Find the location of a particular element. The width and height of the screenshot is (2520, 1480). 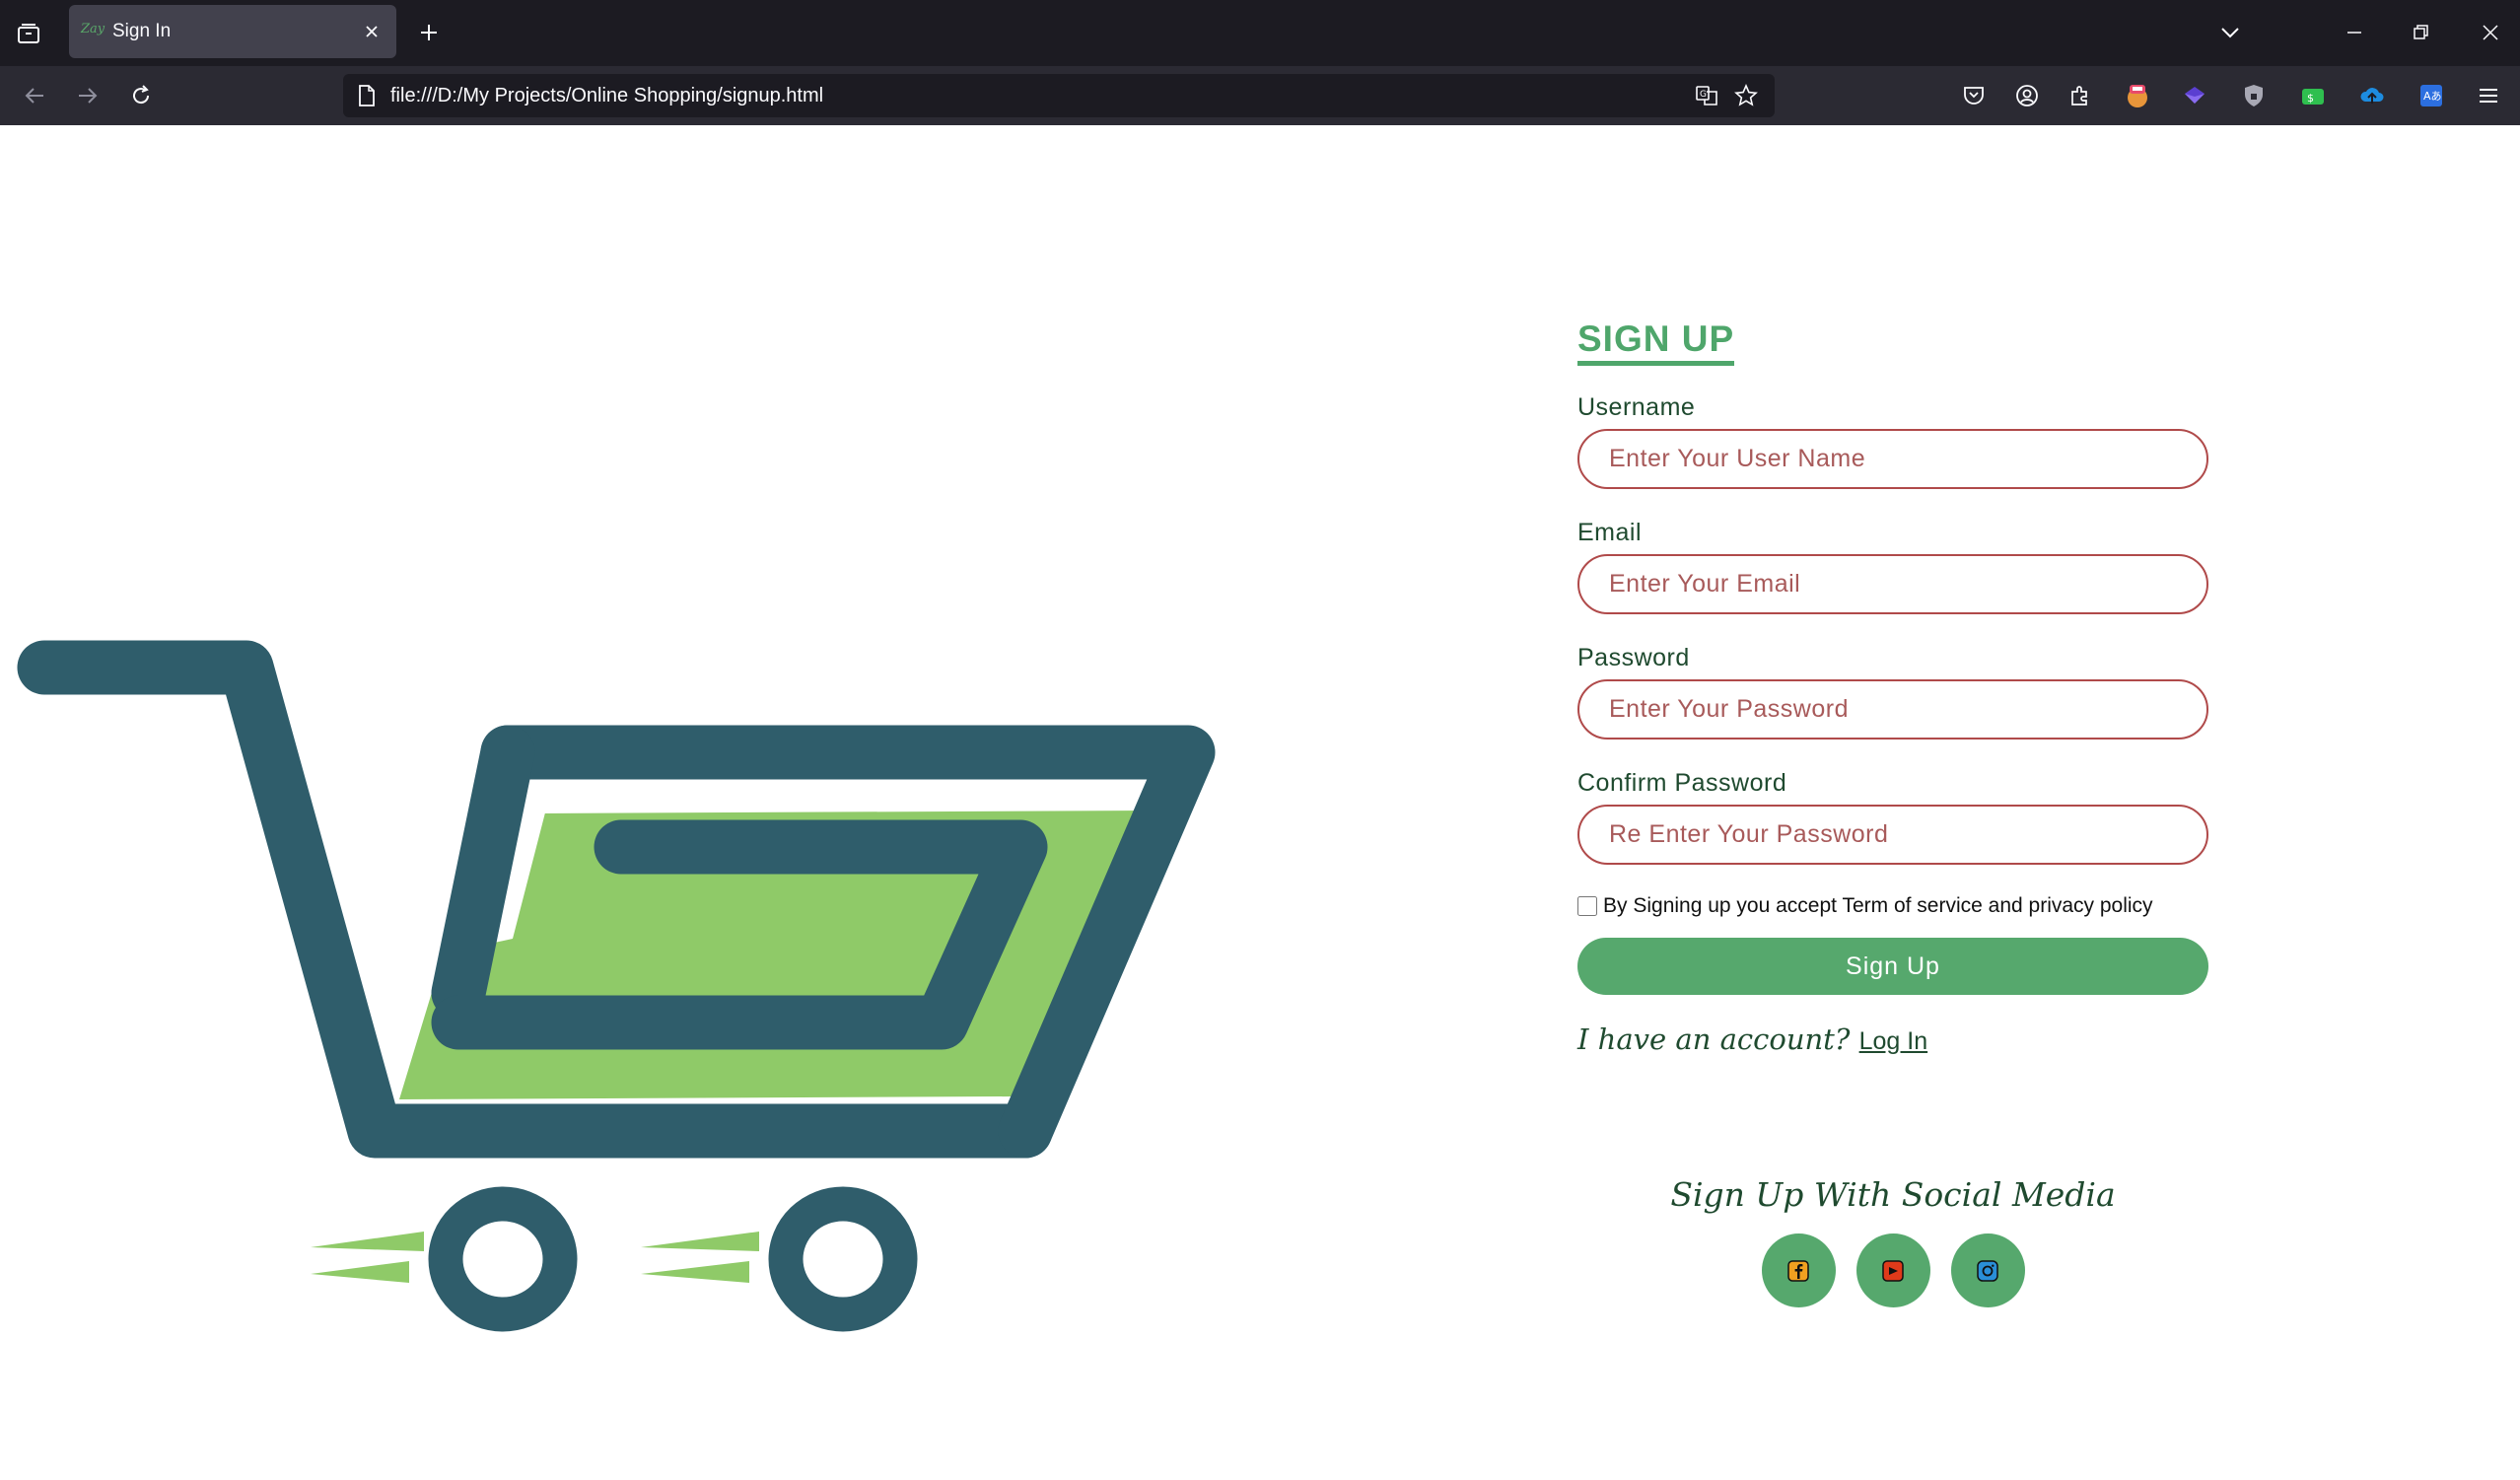

arrow-left-icon is located at coordinates (34, 96).